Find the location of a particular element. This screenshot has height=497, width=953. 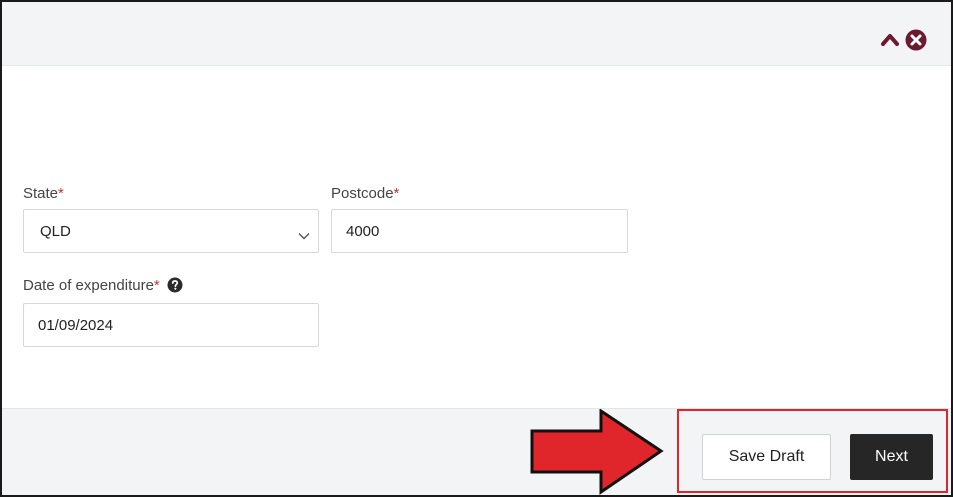

panel-header is located at coordinates (476, 34).